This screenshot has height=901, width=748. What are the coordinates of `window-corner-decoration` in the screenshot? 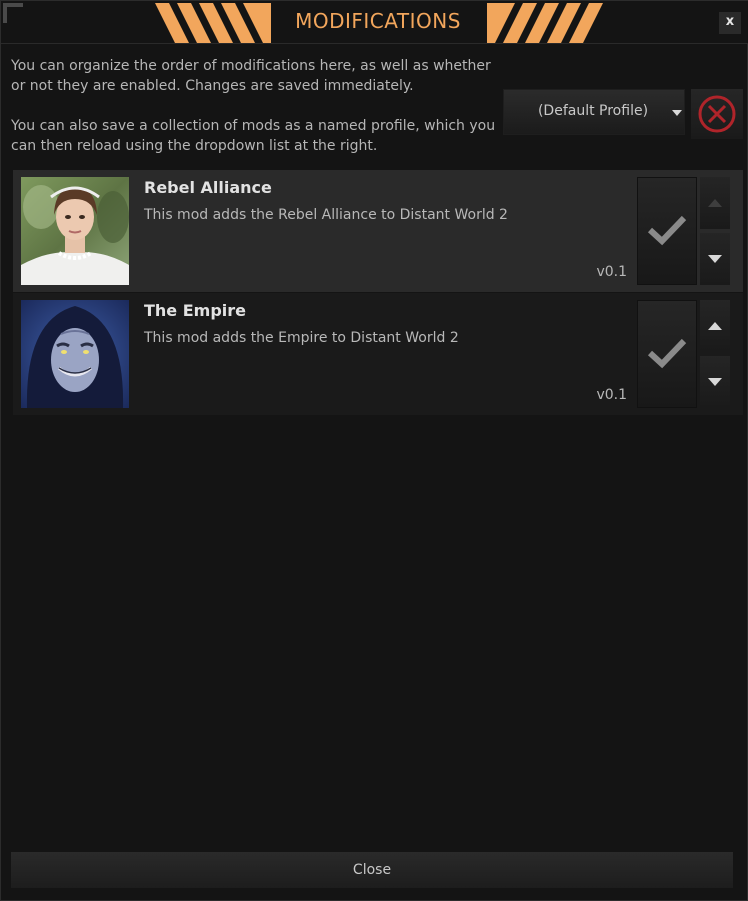 It's located at (13, 13).